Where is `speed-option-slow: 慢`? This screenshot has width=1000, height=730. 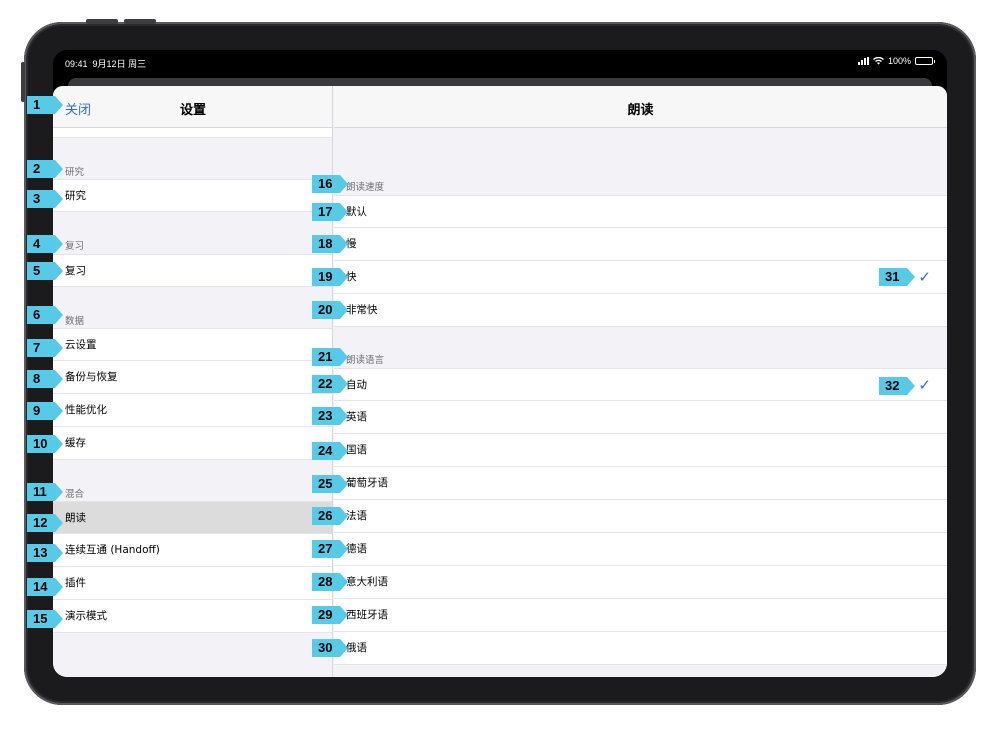 speed-option-slow: 慢 is located at coordinates (640, 244).